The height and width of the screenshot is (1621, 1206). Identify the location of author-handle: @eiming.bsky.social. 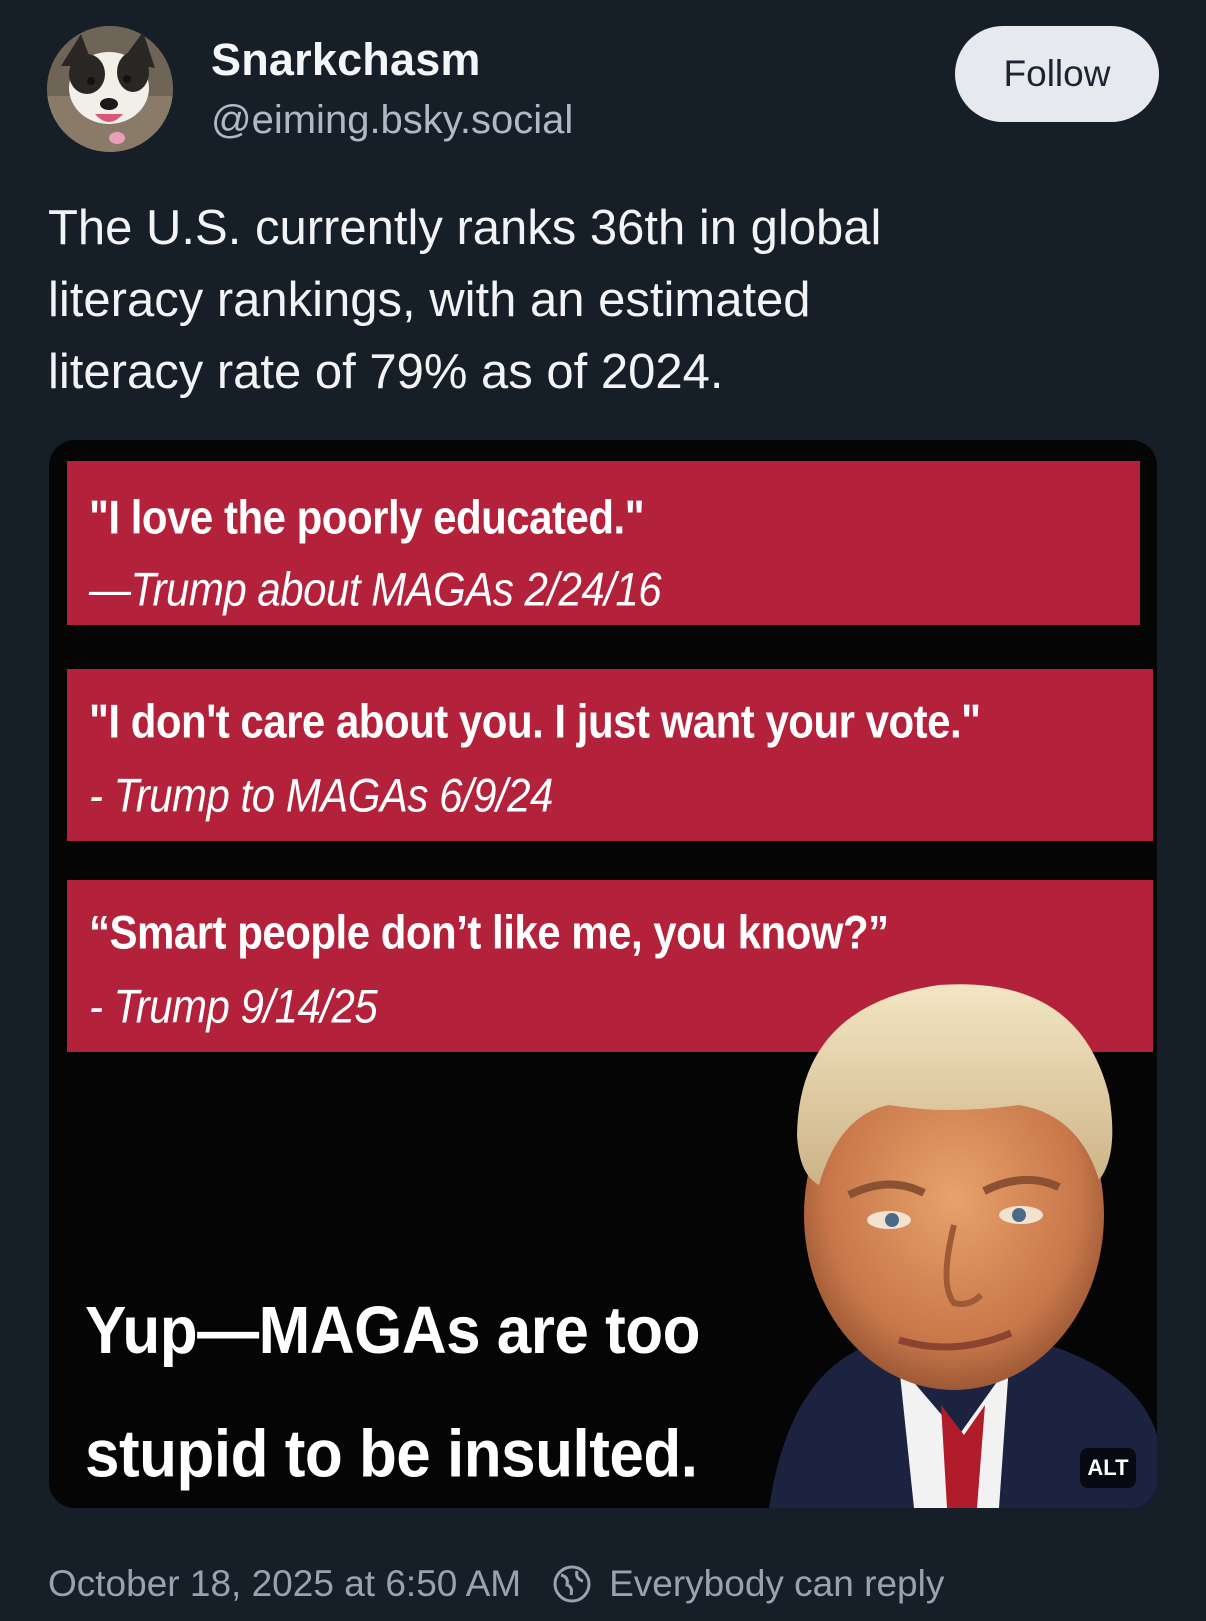
(392, 120).